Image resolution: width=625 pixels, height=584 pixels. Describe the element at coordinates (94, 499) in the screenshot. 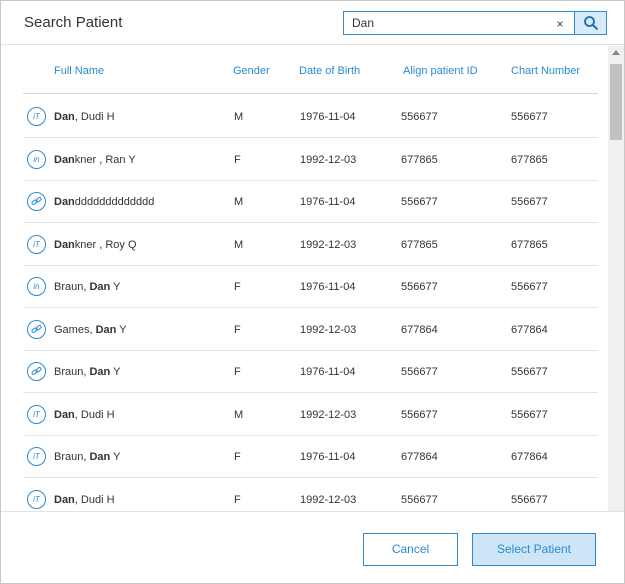

I see `name-rest: , Dudi H` at that location.